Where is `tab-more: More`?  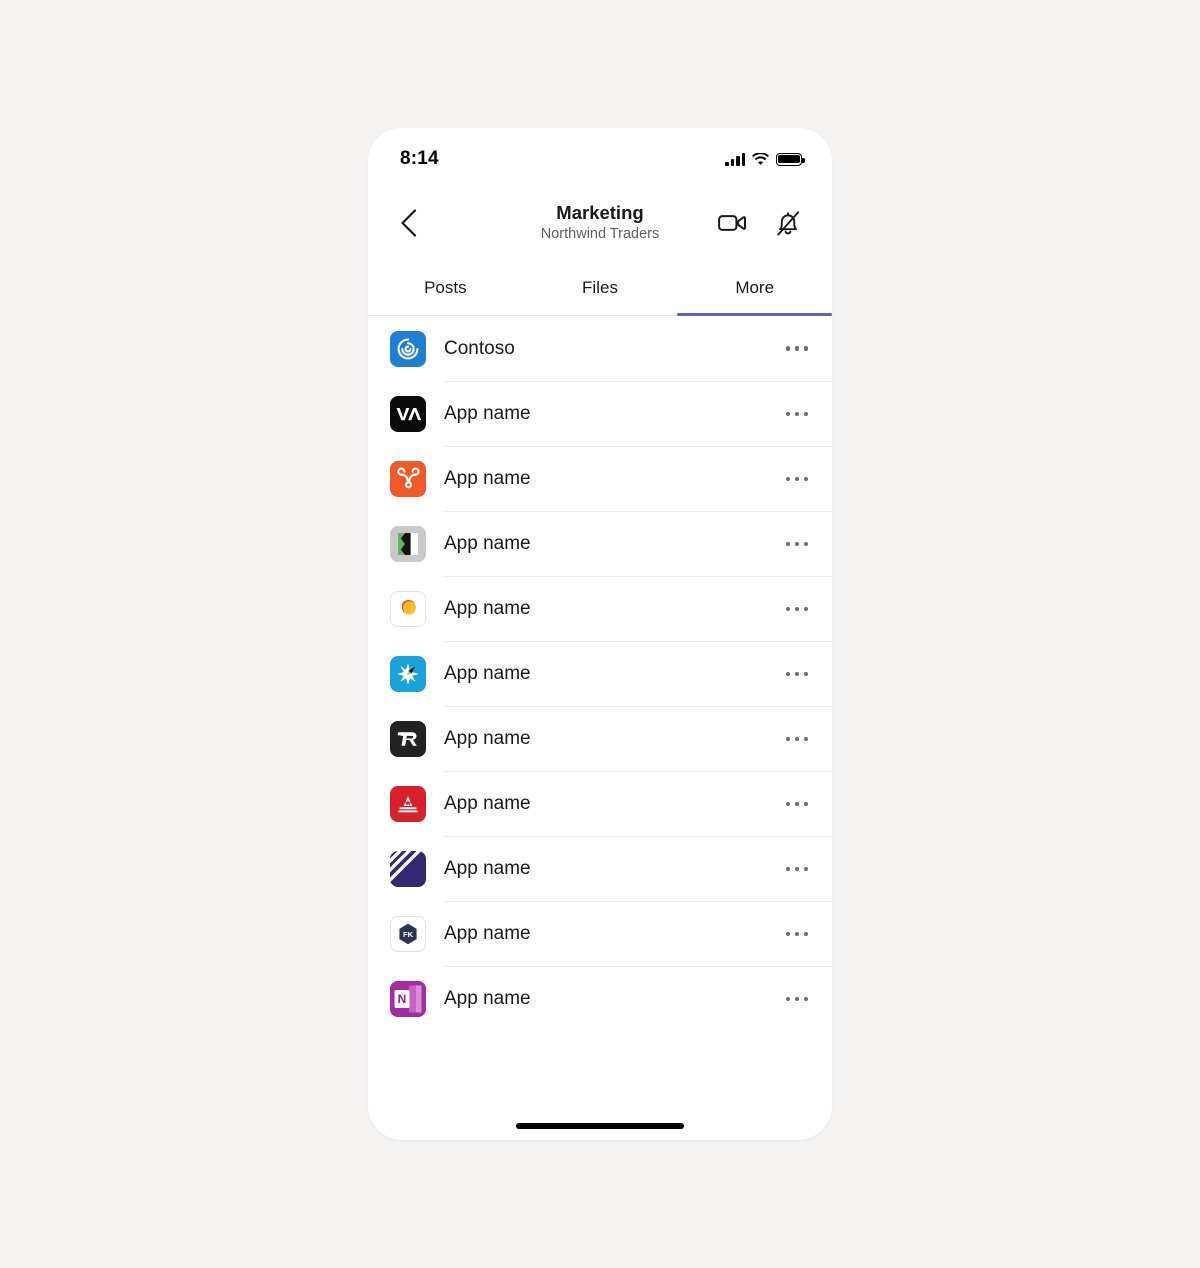 tab-more: More is located at coordinates (754, 288).